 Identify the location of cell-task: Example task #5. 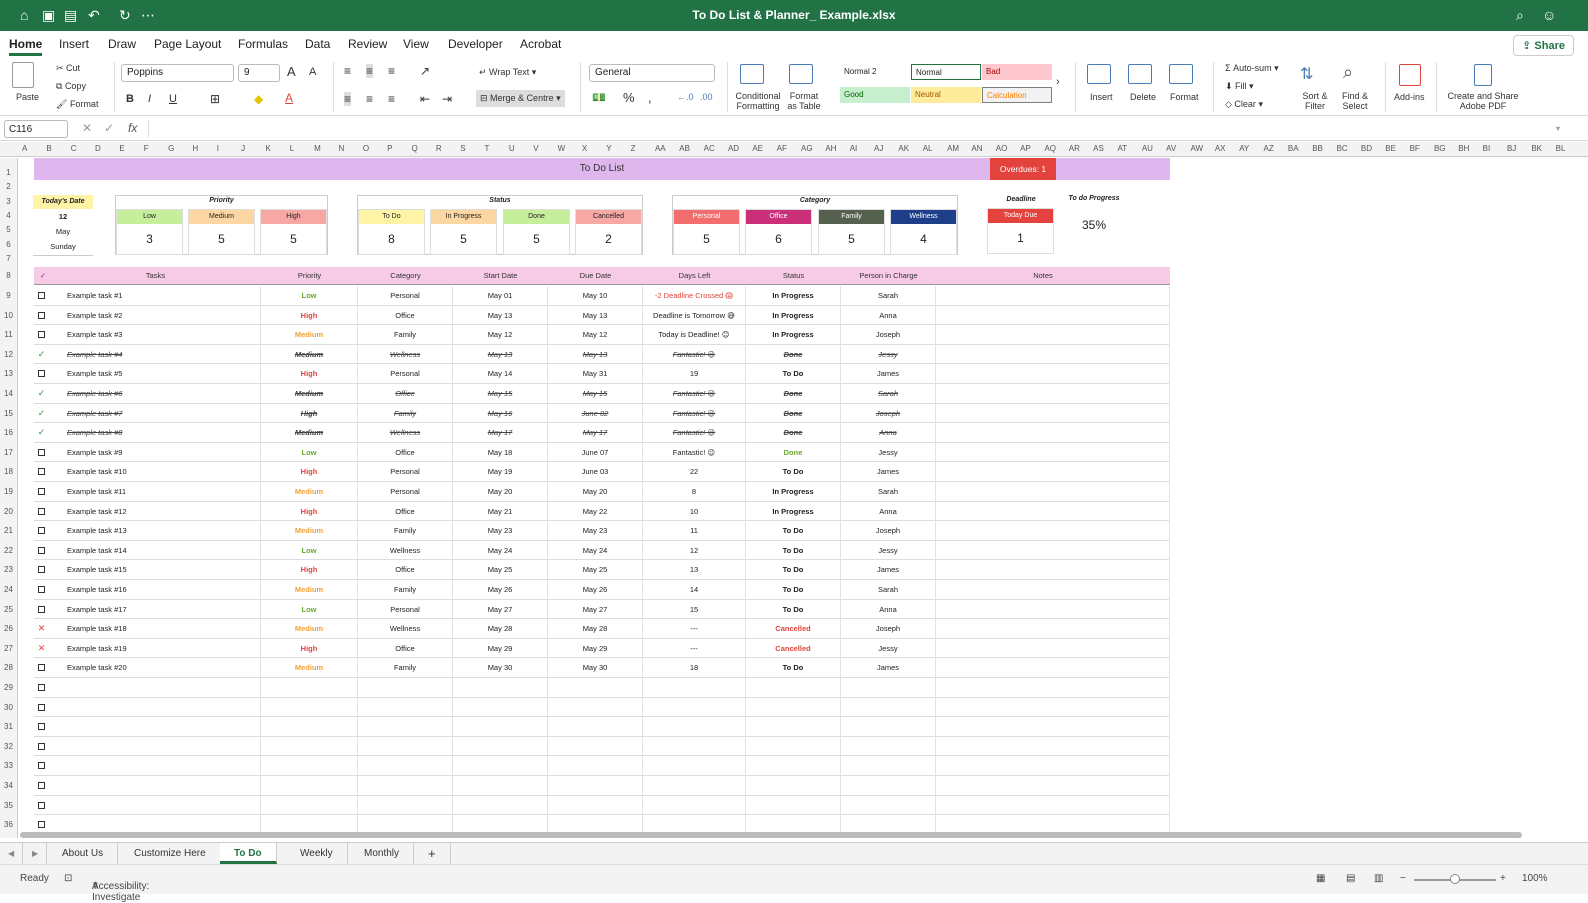
(155, 374).